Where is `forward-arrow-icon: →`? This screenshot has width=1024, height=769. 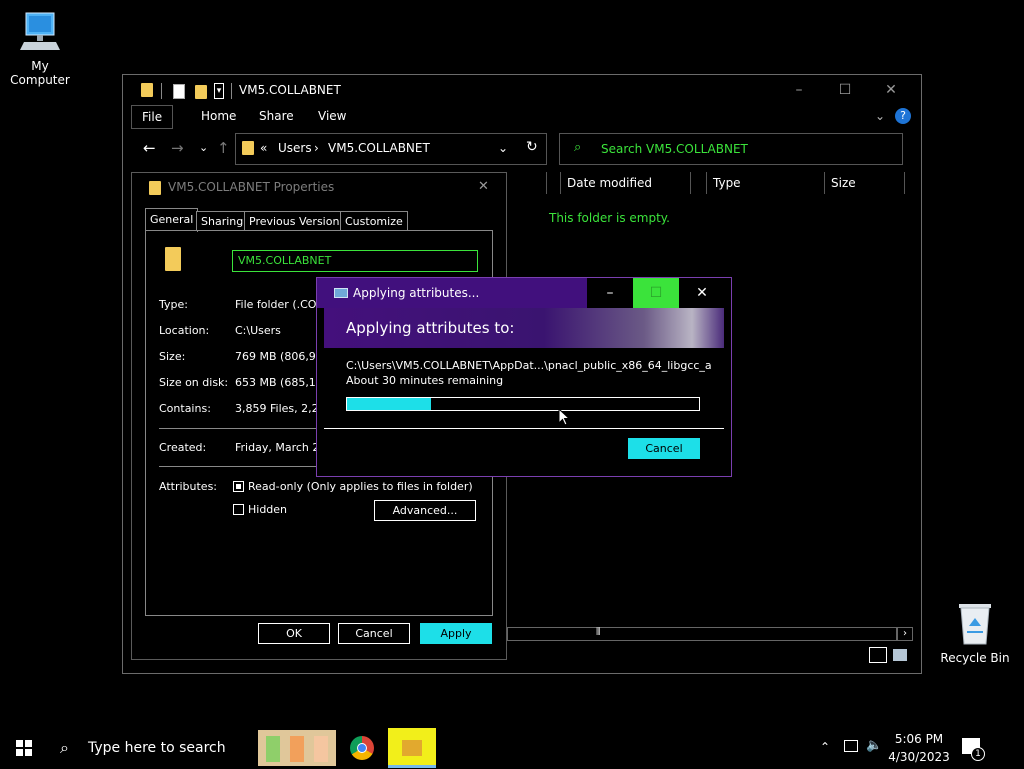 forward-arrow-icon: → is located at coordinates (177, 148).